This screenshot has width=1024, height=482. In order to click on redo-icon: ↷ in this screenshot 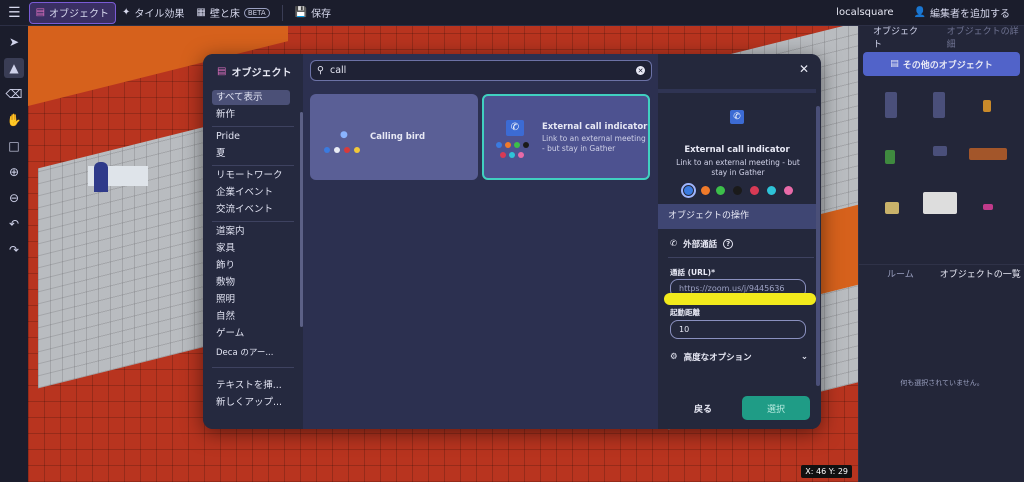, I will do `click(14, 250)`.